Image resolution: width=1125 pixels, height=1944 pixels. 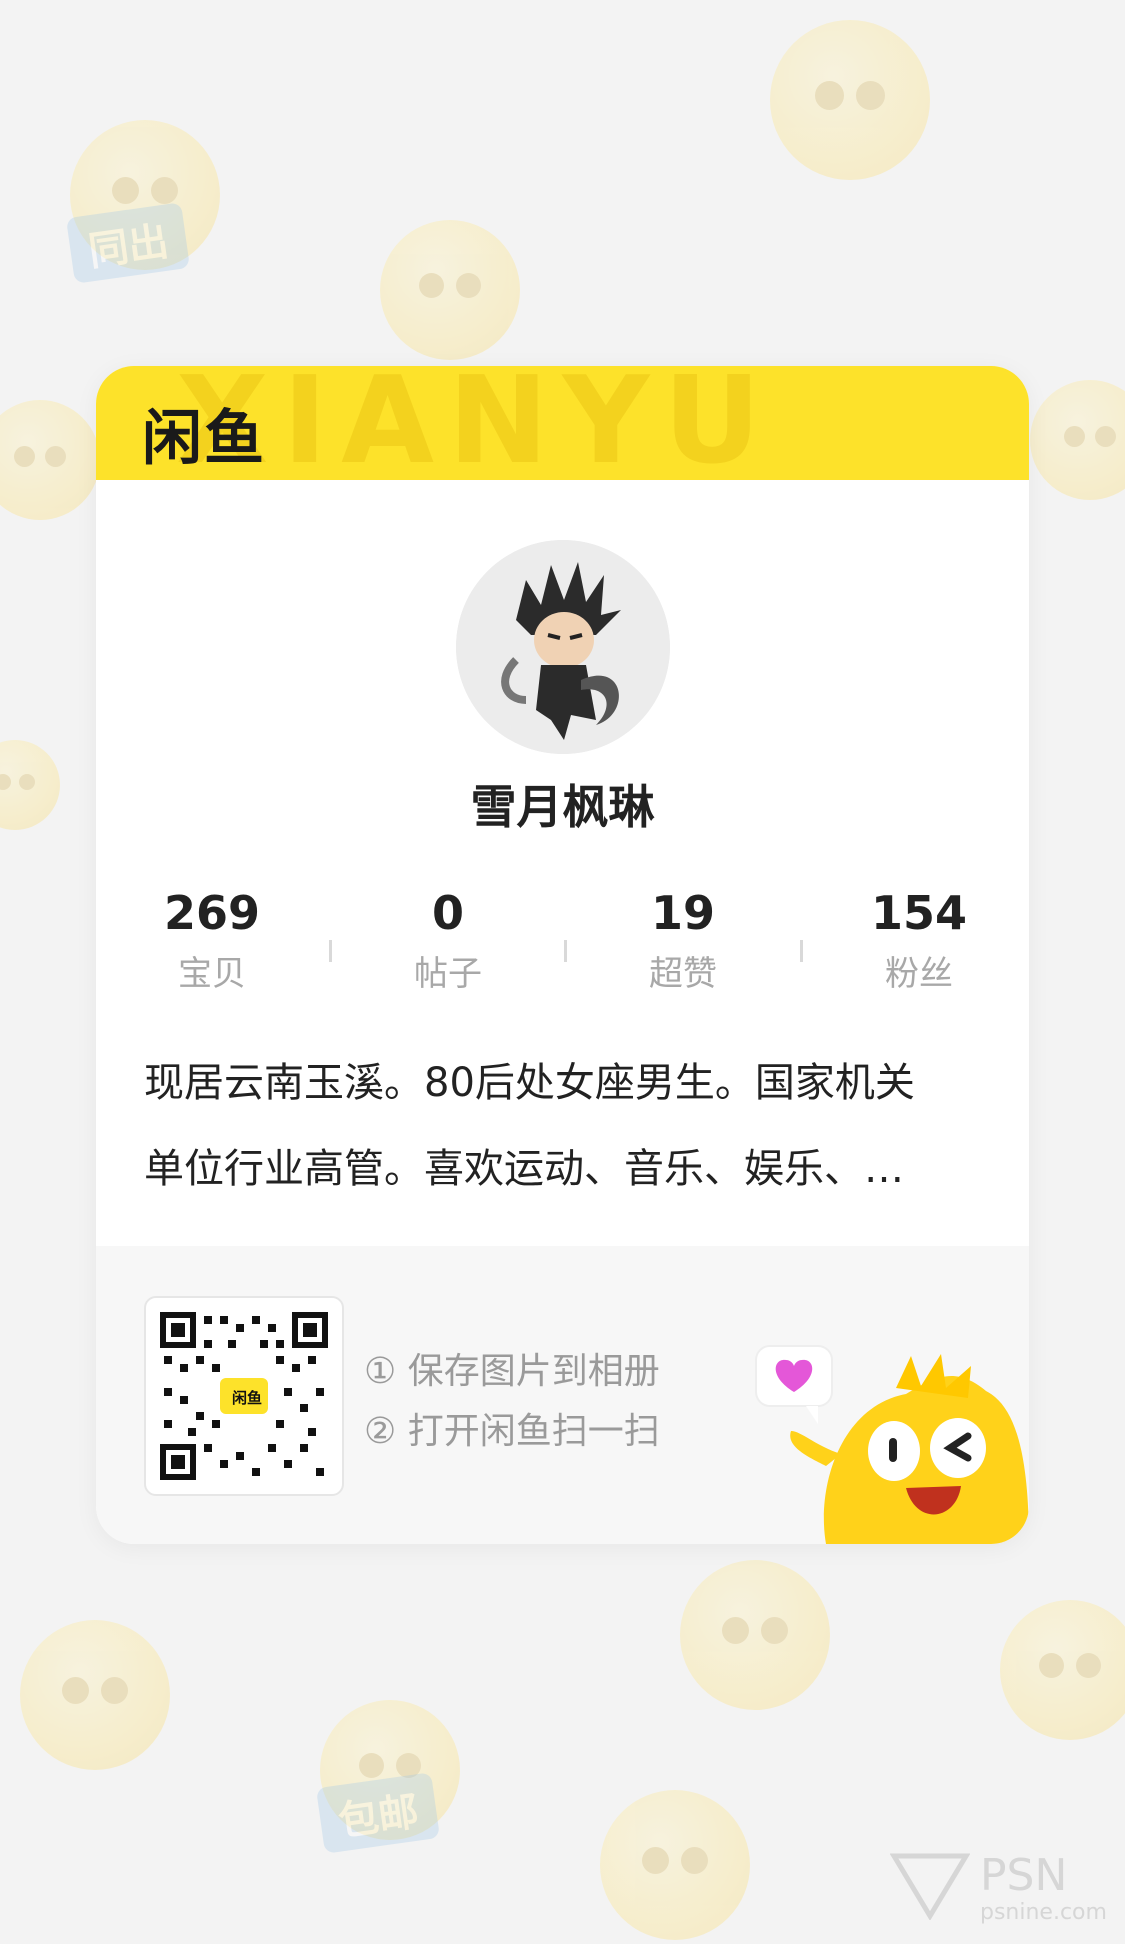 I want to click on watermark-logo-icon, so click(x=930, y=1886).